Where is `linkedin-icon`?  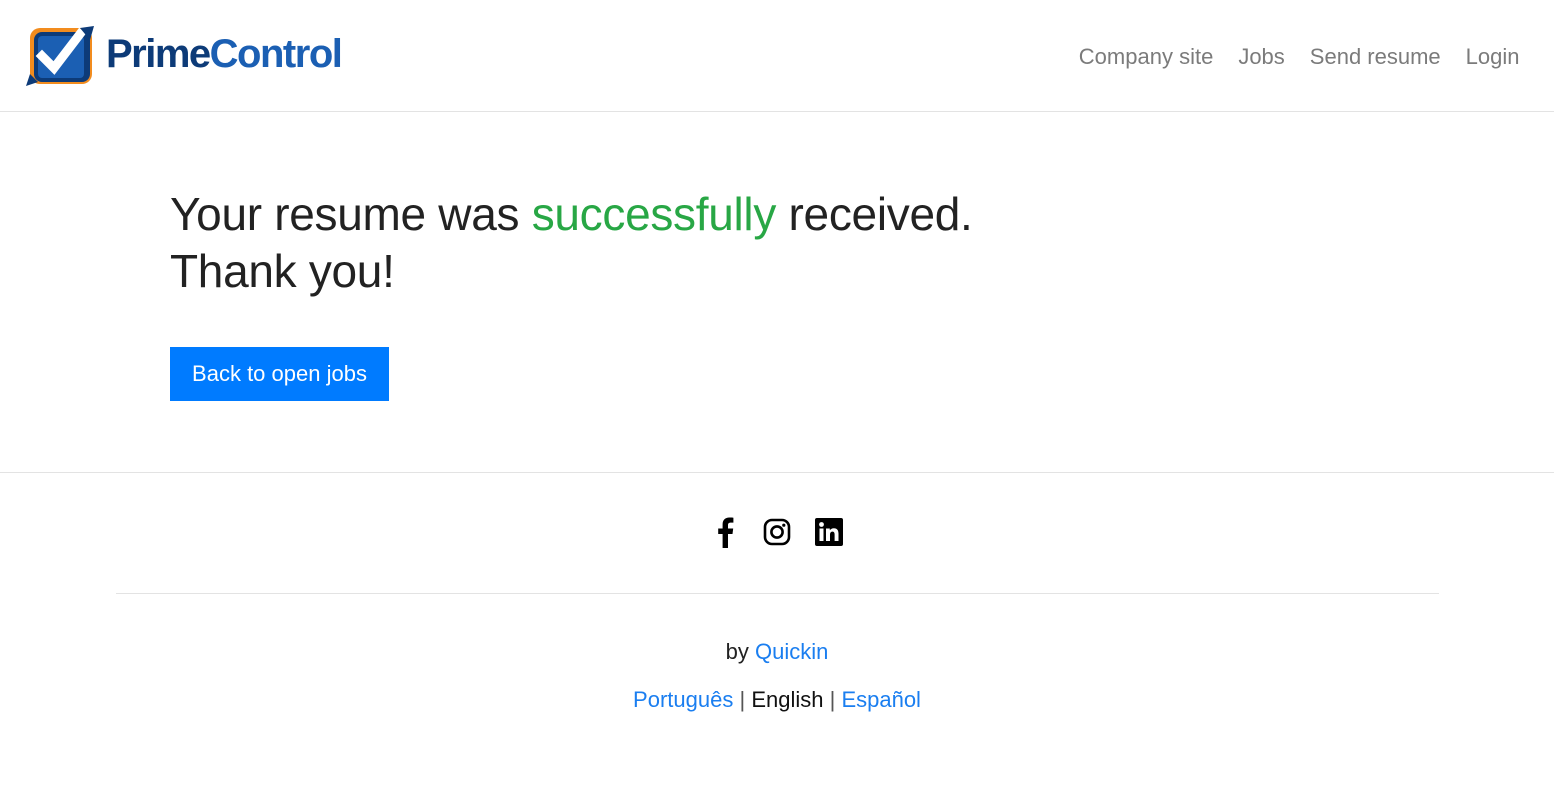 linkedin-icon is located at coordinates (829, 532).